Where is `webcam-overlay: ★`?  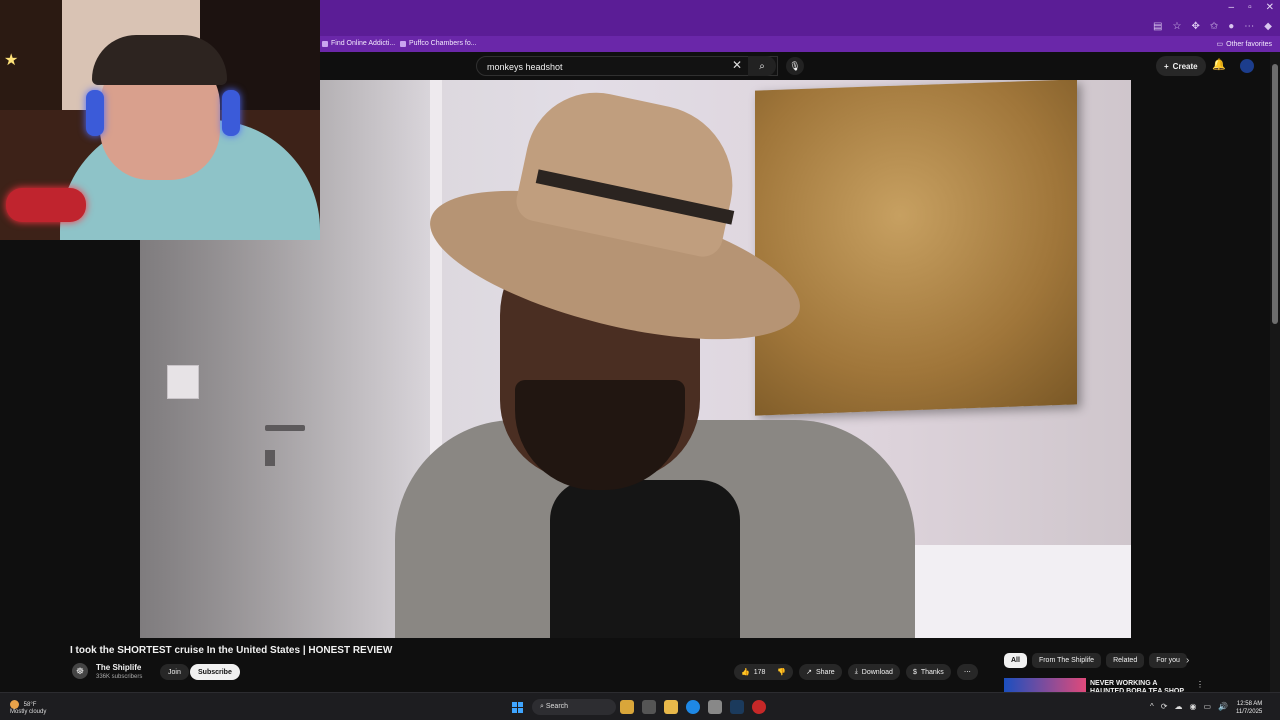
webcam-overlay: ★ is located at coordinates (160, 120).